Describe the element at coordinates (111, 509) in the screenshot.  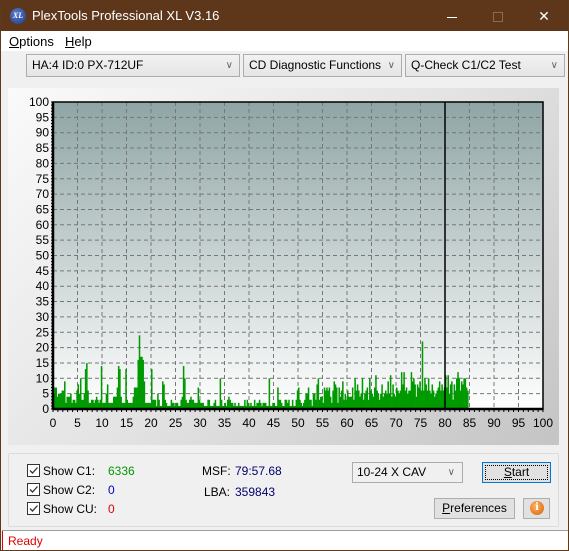
I see `cu-count: 0` at that location.